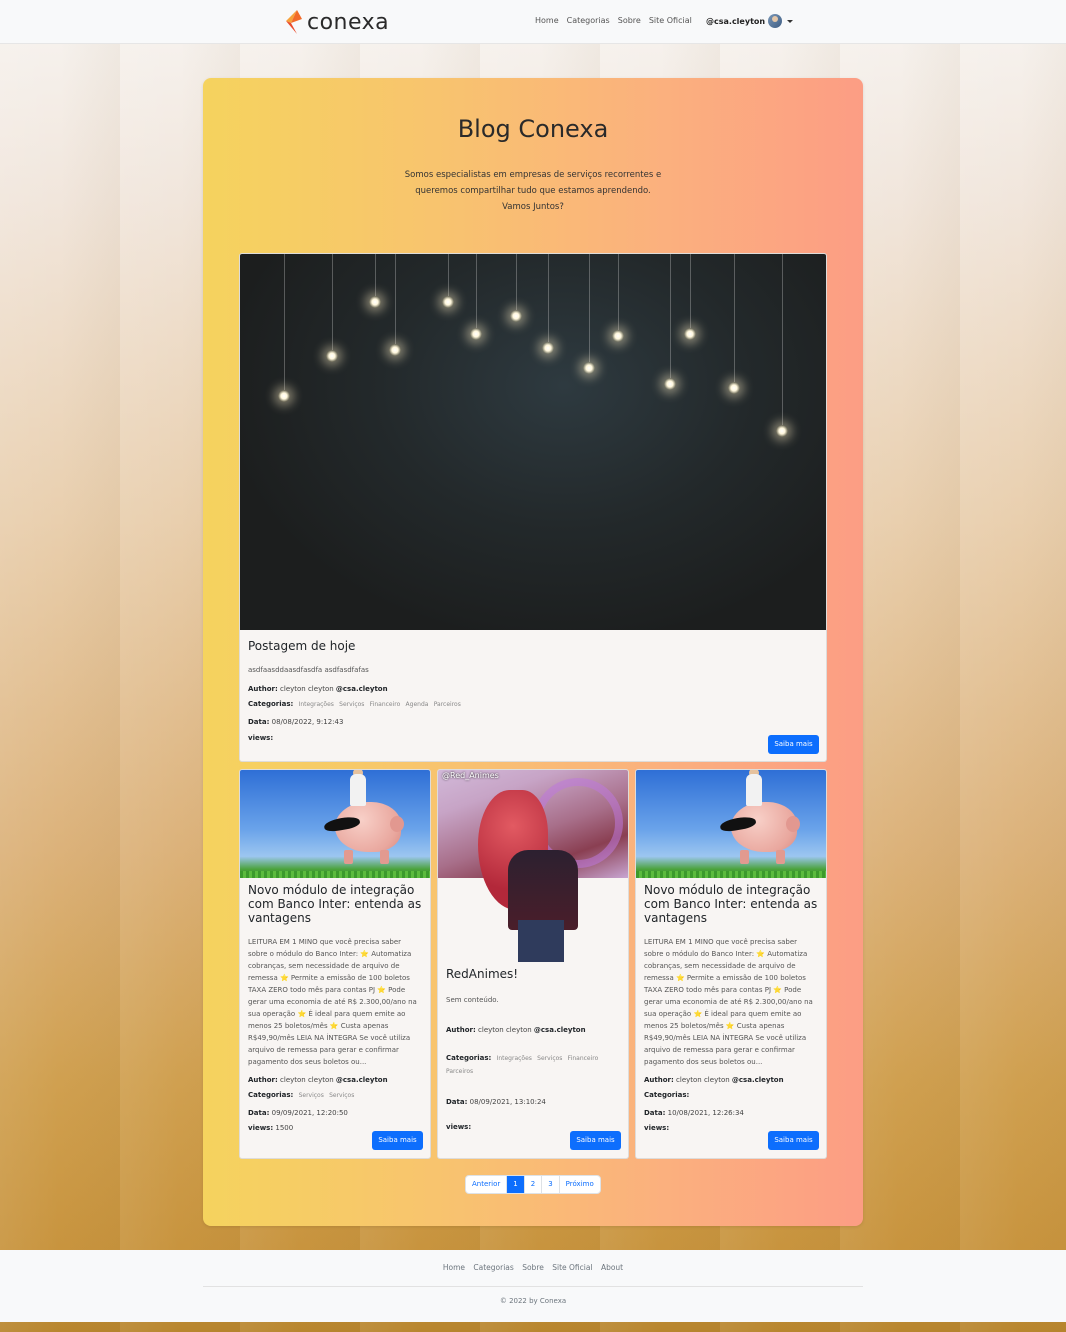 This screenshot has width=1066, height=1332. Describe the element at coordinates (294, 22) in the screenshot. I see `conexa-logo-icon` at that location.